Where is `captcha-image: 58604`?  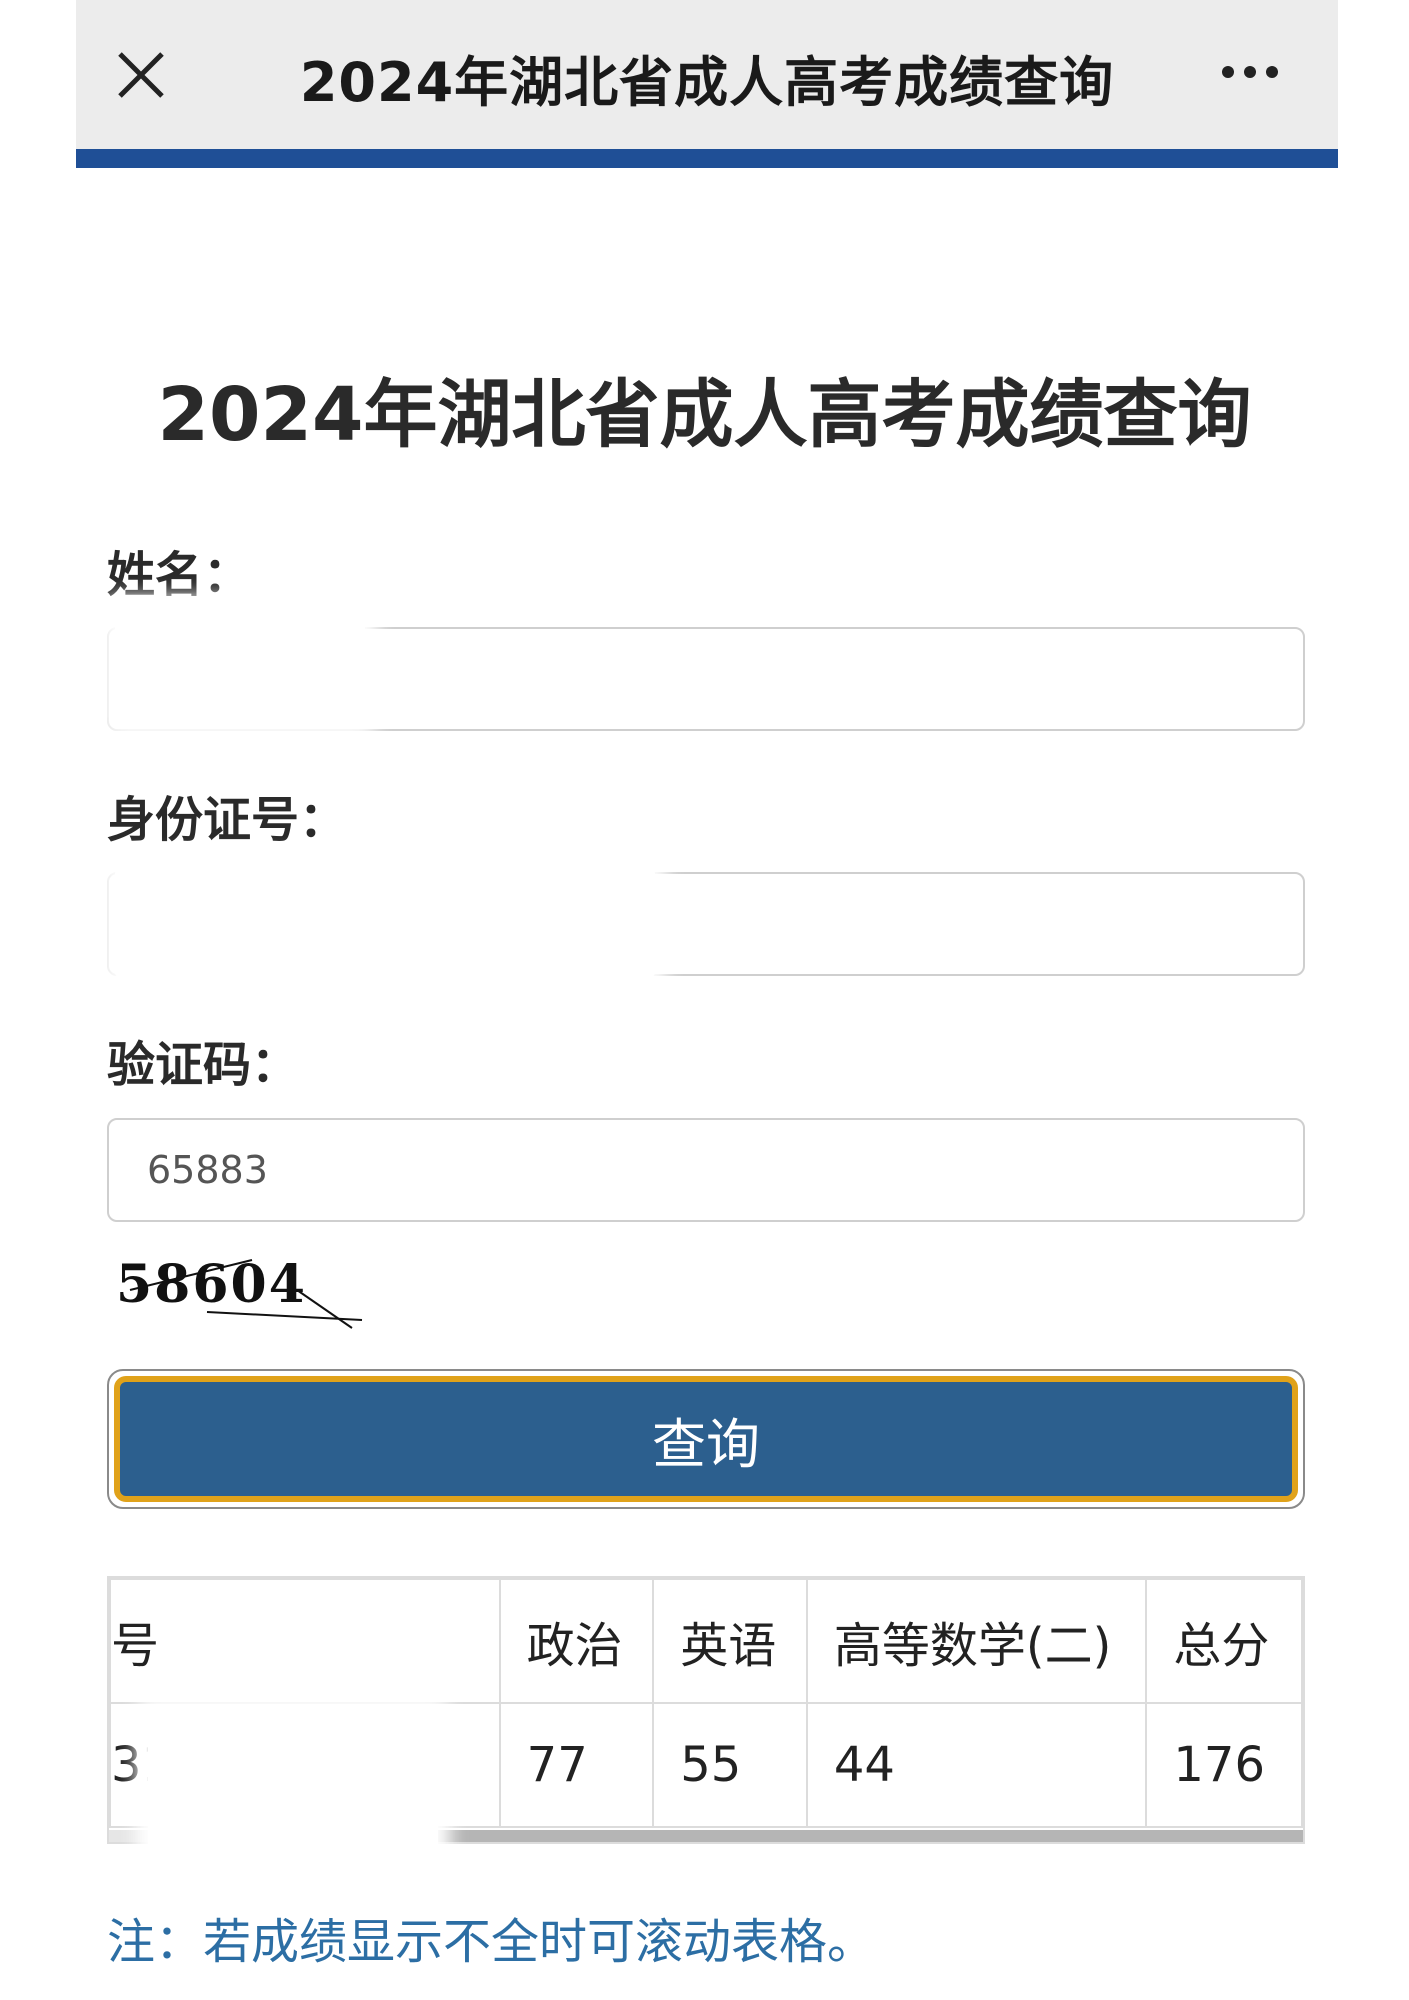
captcha-image: 58604 is located at coordinates (242, 1290).